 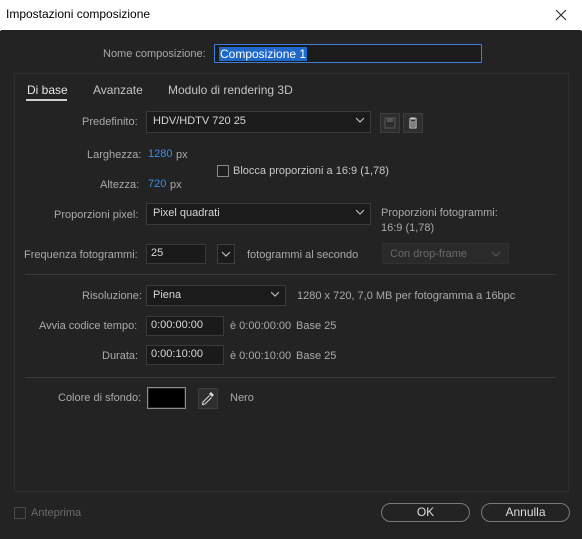 What do you see at coordinates (311, 171) in the screenshot?
I see `lock-ratio-label: Blocca proporzioni a 16:9 (1,78)` at bounding box center [311, 171].